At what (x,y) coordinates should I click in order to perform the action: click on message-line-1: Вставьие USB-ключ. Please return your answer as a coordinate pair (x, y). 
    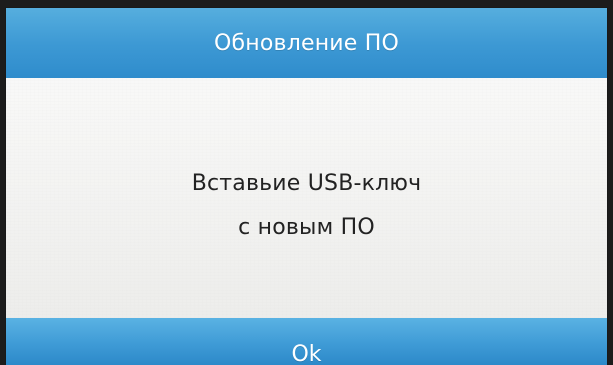
    Looking at the image, I should click on (306, 183).